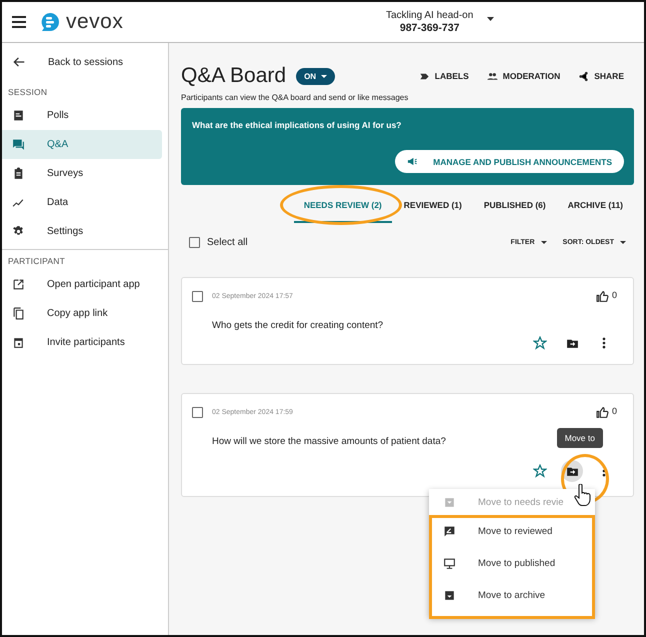  What do you see at coordinates (509, 161) in the screenshot?
I see `announcements-button: MANAGE AND PUBLISH ANNOUNCEMENTS` at bounding box center [509, 161].